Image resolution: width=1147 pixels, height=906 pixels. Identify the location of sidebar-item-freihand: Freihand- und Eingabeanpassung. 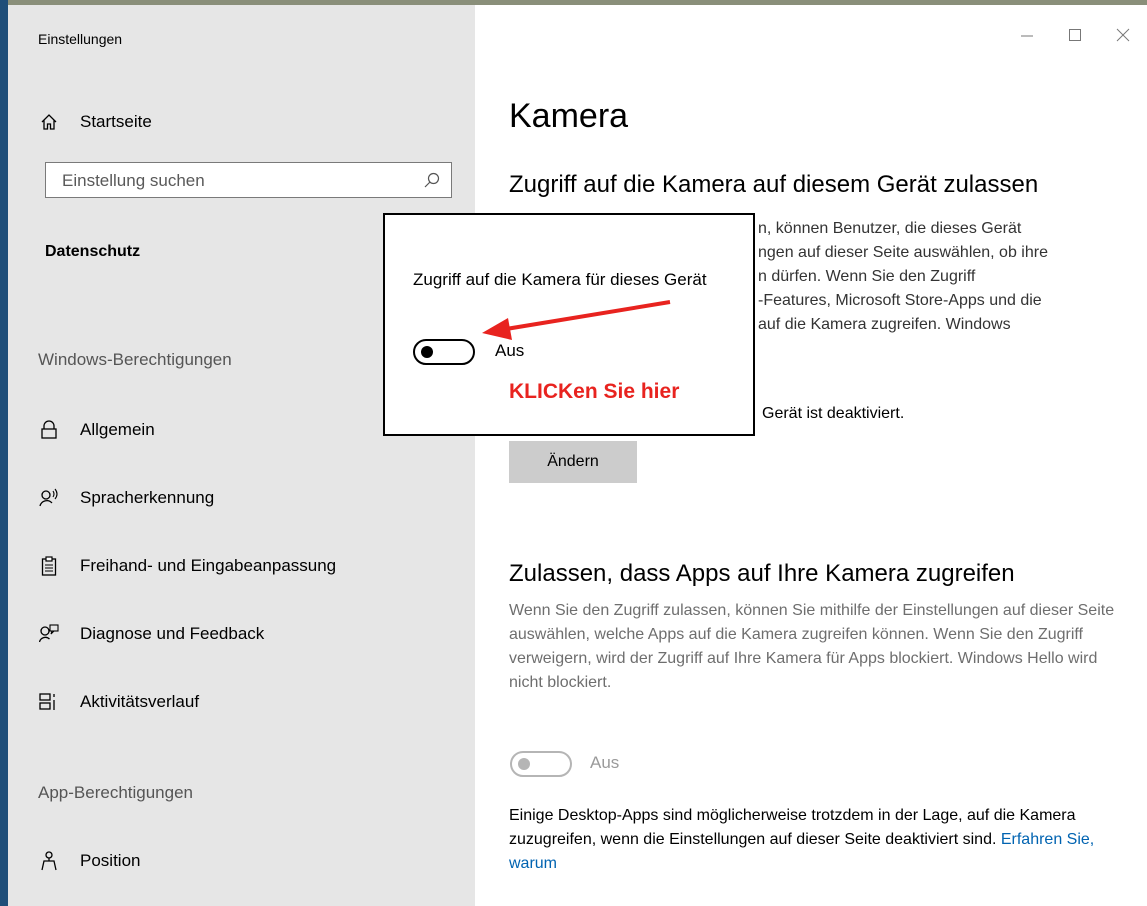
(187, 566).